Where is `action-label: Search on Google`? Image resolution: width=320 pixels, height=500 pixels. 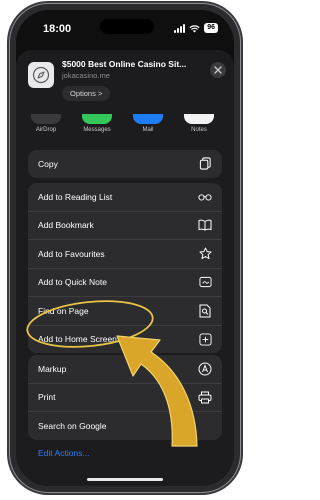
action-label: Search on Google is located at coordinates (72, 425).